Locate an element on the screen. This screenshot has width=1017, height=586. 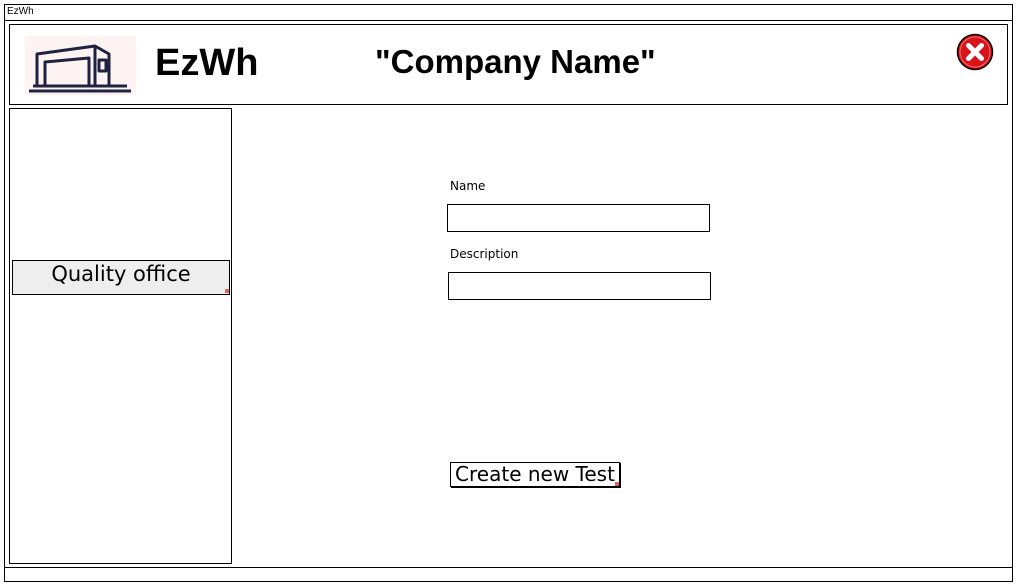
sidebar-item-quality-office: Quality office is located at coordinates (121, 277).